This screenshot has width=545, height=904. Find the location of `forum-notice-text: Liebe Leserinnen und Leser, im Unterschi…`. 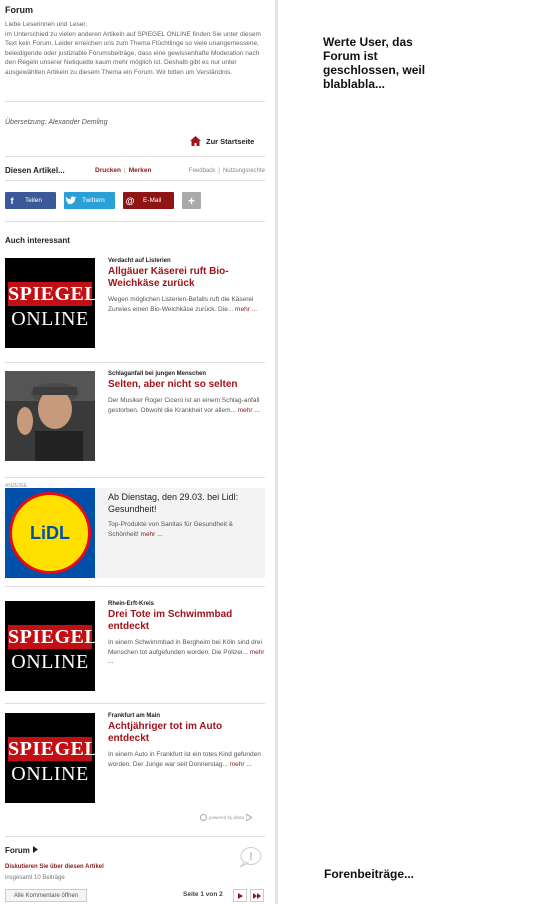

forum-notice-text: Liebe Leserinnen und Leser, im Unterschi… is located at coordinates (133, 48).